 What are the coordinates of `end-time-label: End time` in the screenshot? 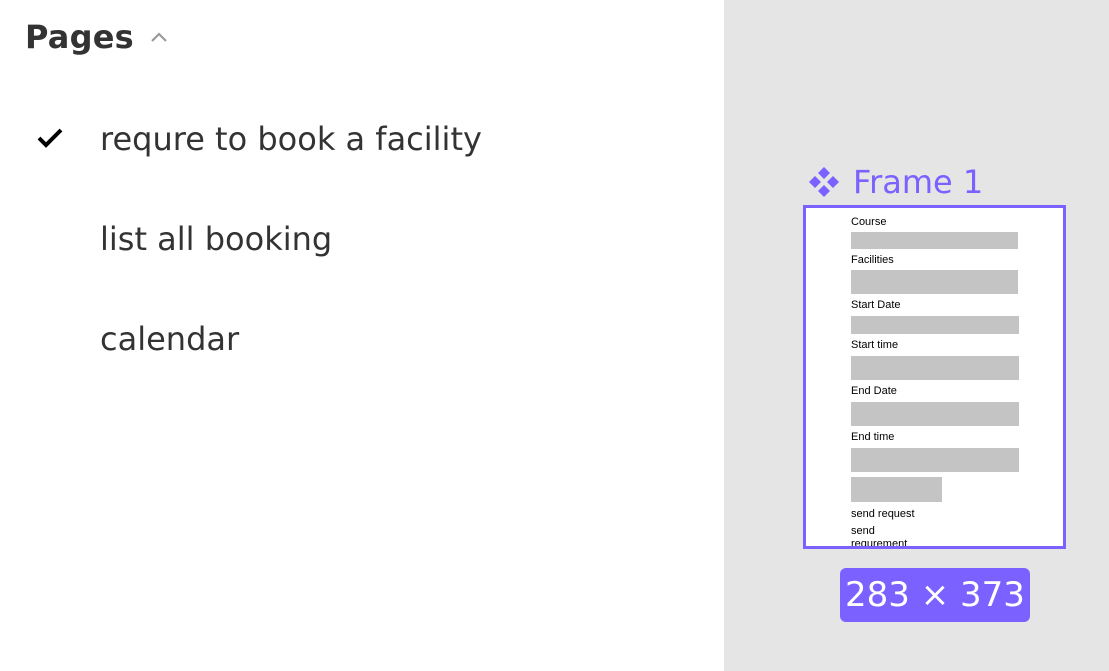 It's located at (873, 437).